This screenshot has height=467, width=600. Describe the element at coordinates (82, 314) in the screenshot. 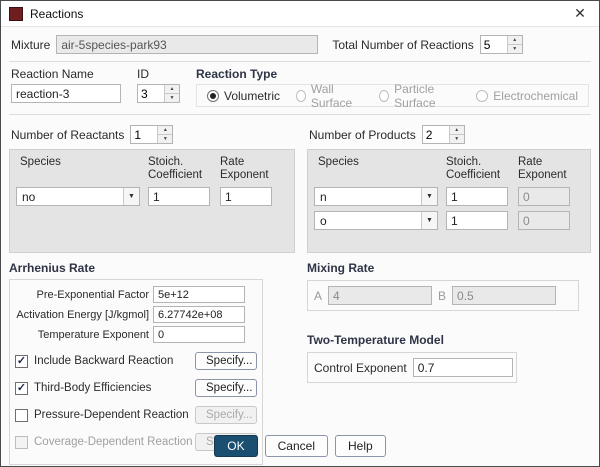

I see `activation-energy-label: Activation Energy [J/kgmol]` at that location.